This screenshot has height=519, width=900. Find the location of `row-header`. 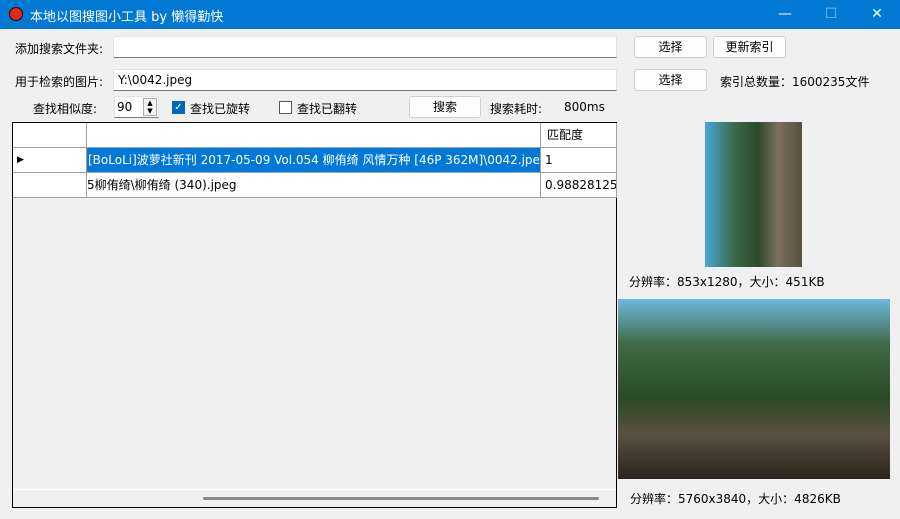

row-header is located at coordinates (50, 185).